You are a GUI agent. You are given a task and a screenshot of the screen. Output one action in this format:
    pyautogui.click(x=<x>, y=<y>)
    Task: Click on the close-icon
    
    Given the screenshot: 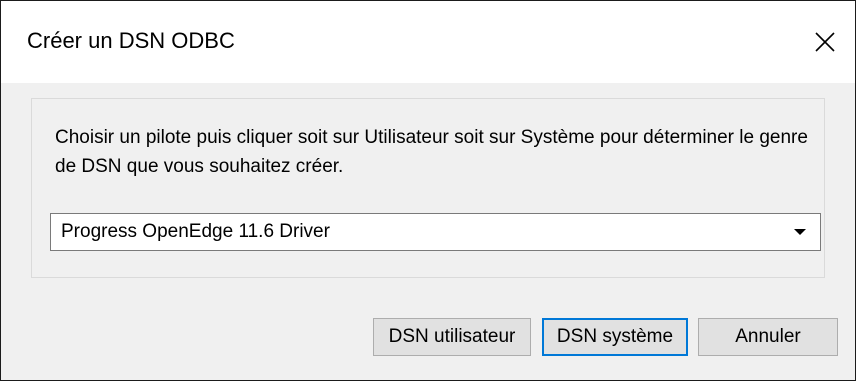 What is the action you would take?
    pyautogui.click(x=825, y=42)
    